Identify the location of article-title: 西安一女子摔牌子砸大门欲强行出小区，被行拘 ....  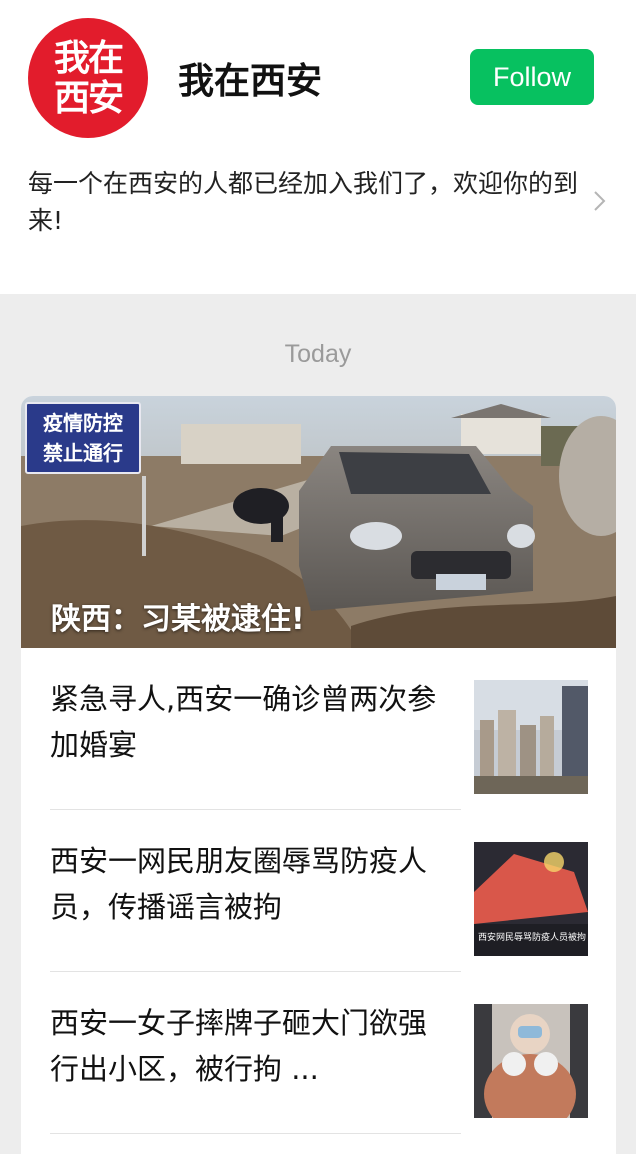
(239, 1046).